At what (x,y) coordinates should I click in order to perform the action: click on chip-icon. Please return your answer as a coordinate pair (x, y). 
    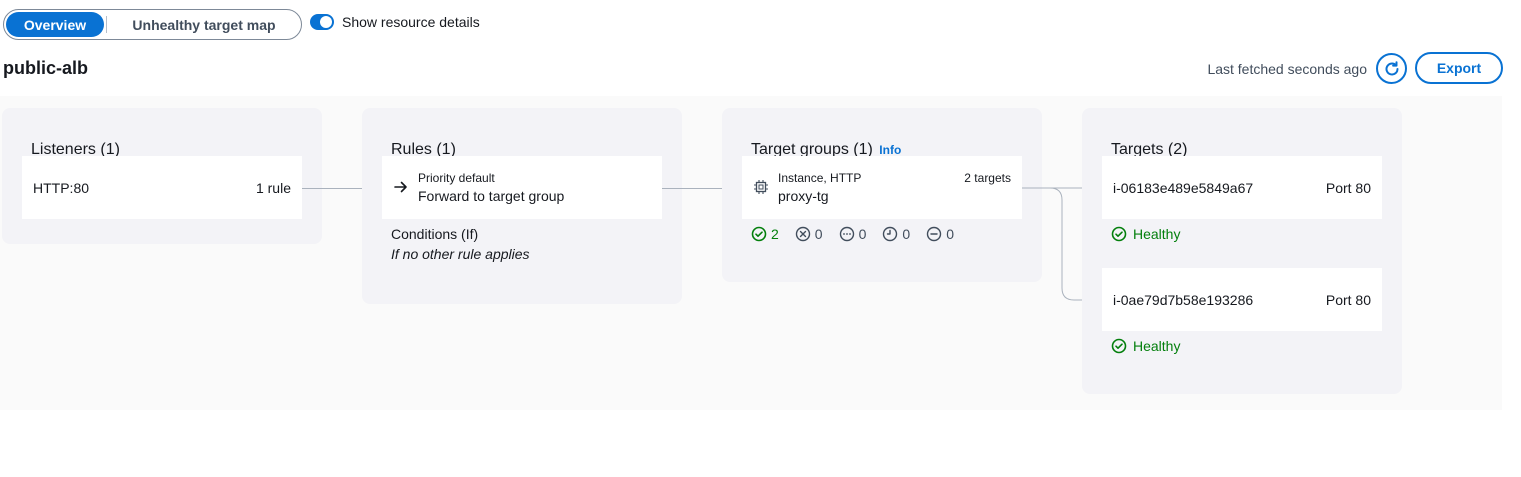
    Looking at the image, I should click on (761, 187).